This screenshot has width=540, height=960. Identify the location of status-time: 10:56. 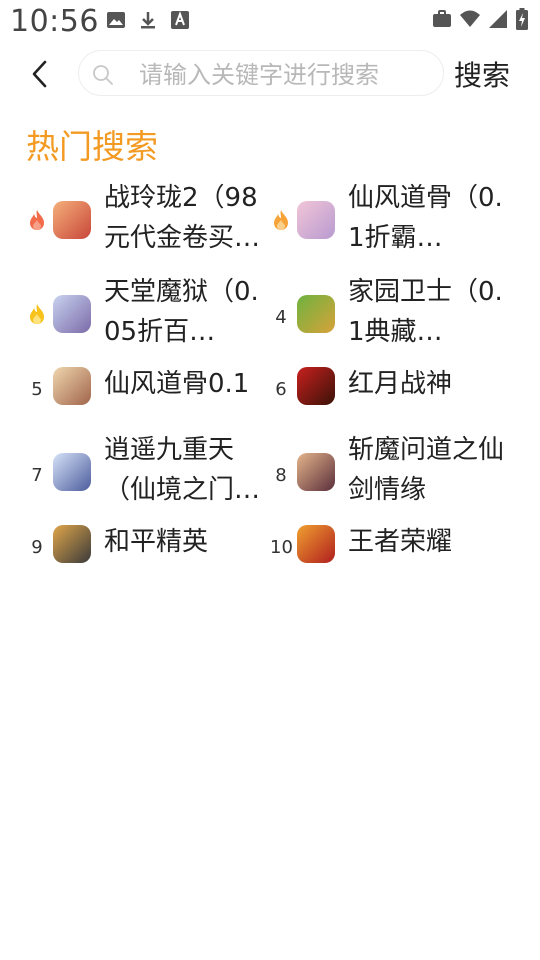
(54, 21).